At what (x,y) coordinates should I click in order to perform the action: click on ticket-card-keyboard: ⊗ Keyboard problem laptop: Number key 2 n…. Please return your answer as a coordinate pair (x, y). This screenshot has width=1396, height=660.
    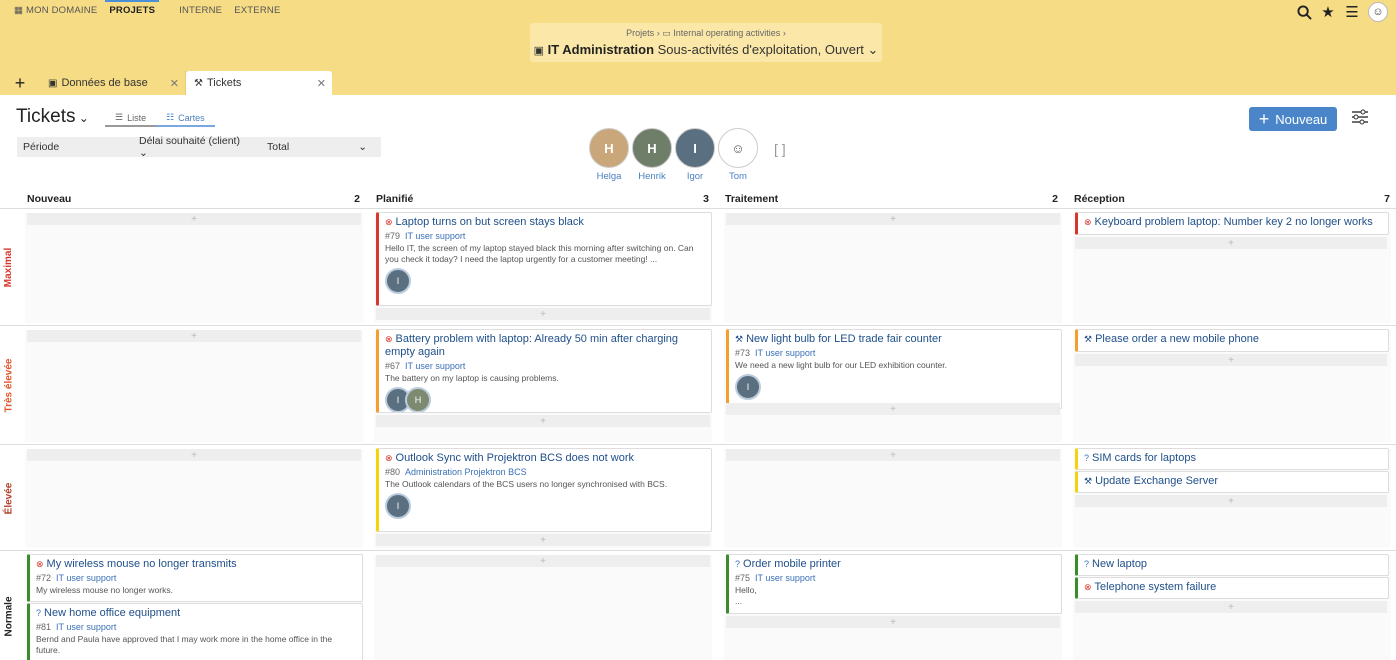
    Looking at the image, I should click on (1232, 223).